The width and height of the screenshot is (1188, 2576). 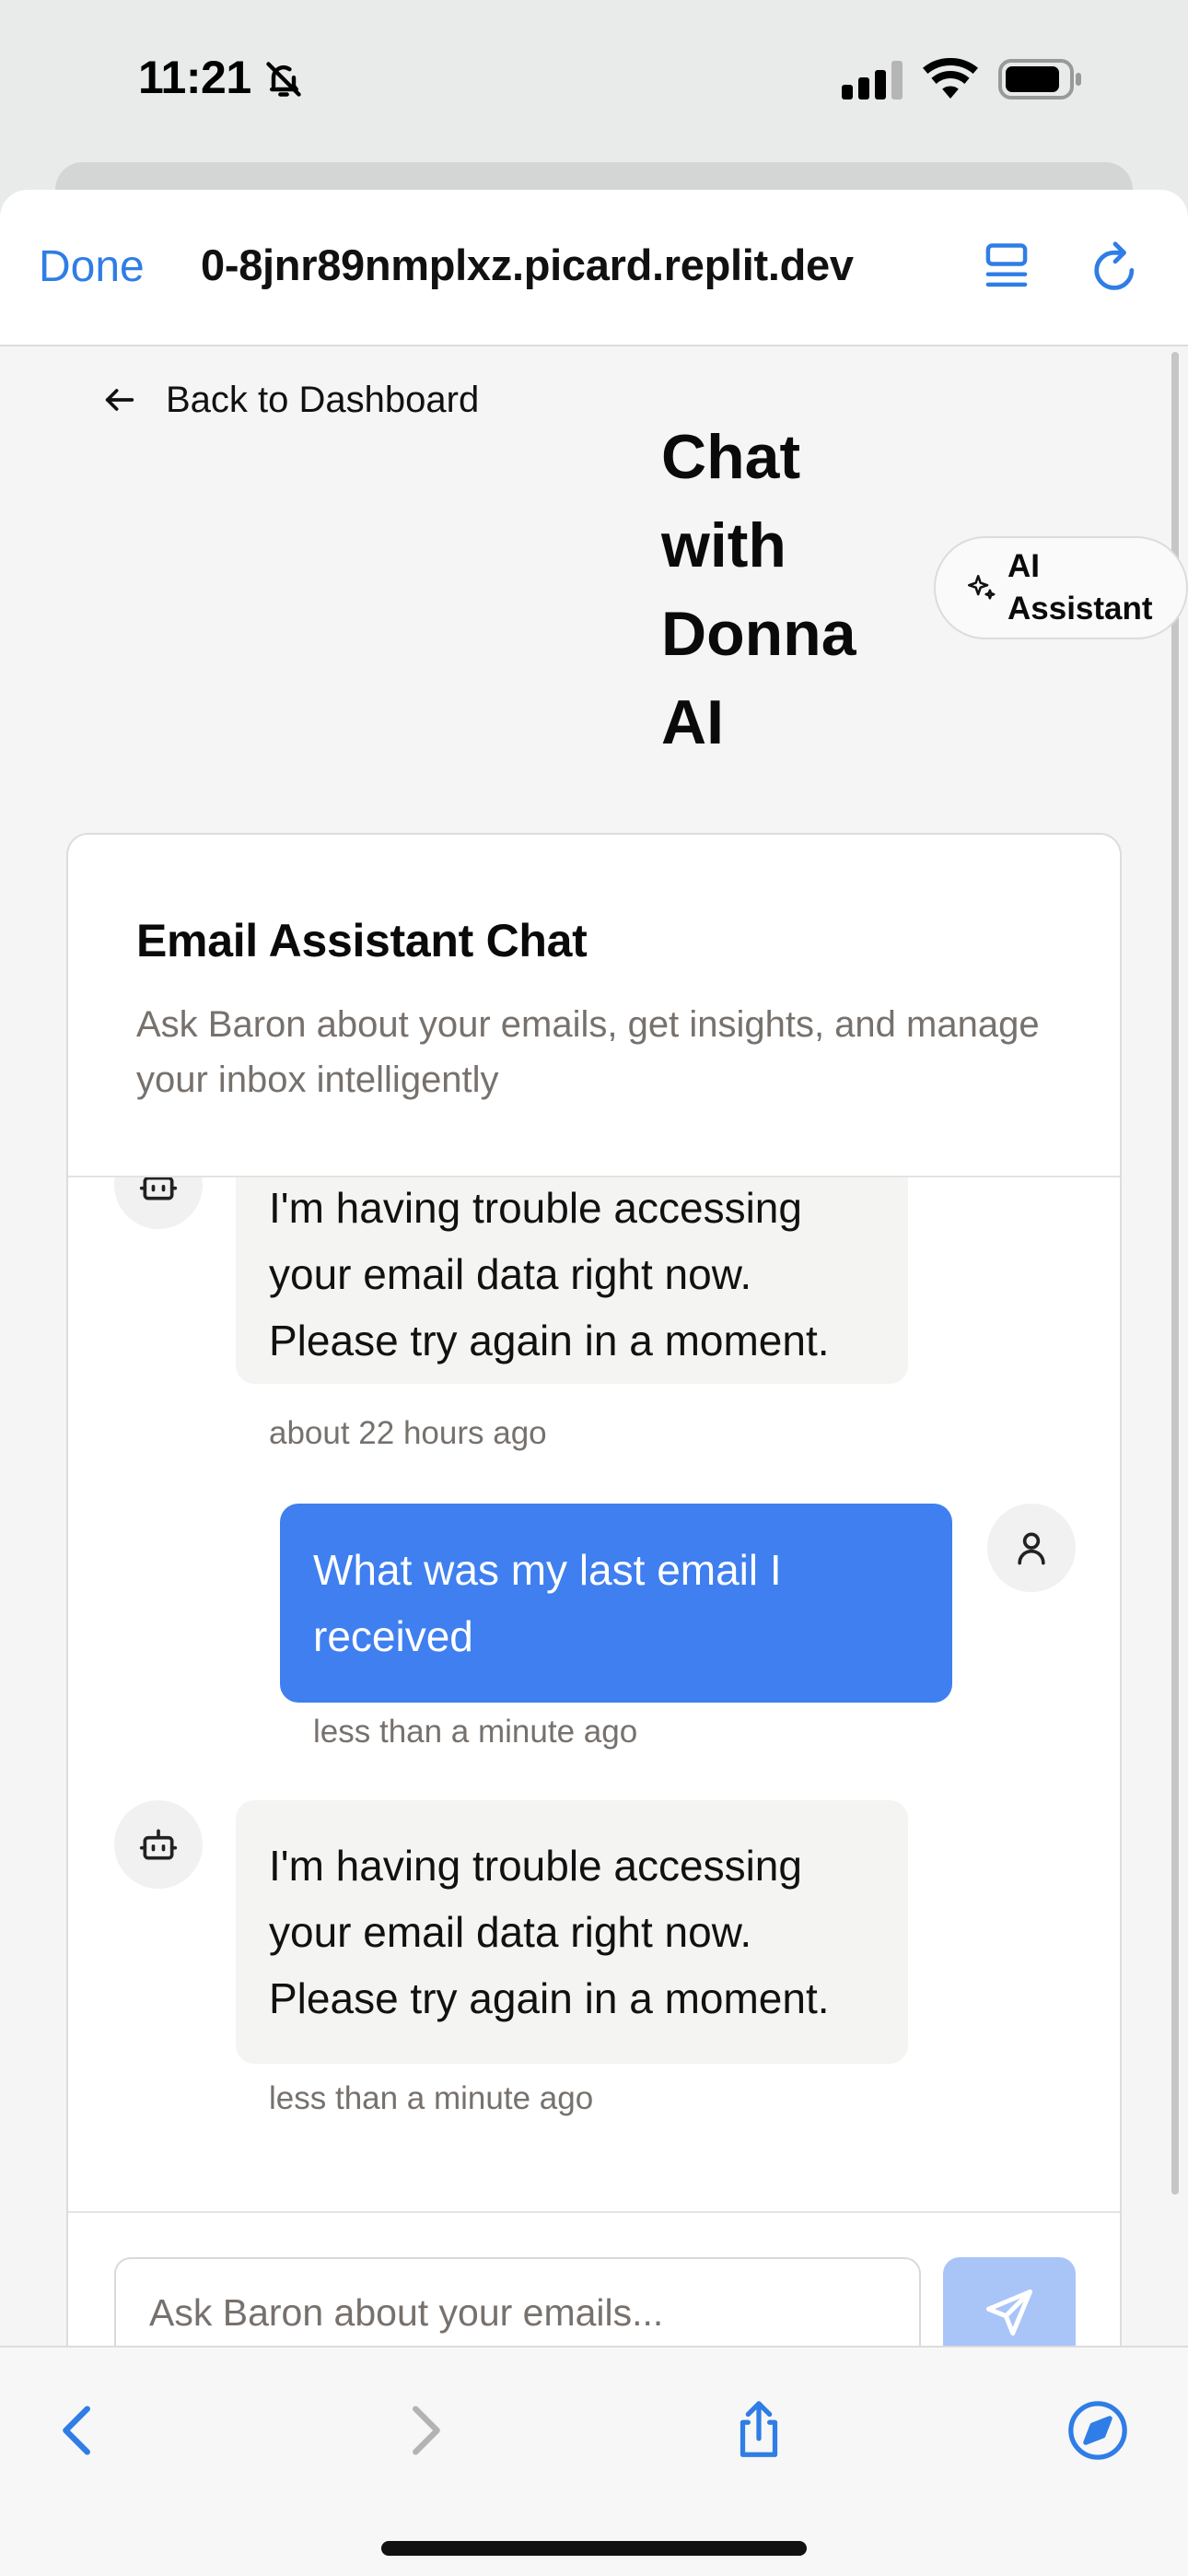 I want to click on home-indicator, so click(x=594, y=2548).